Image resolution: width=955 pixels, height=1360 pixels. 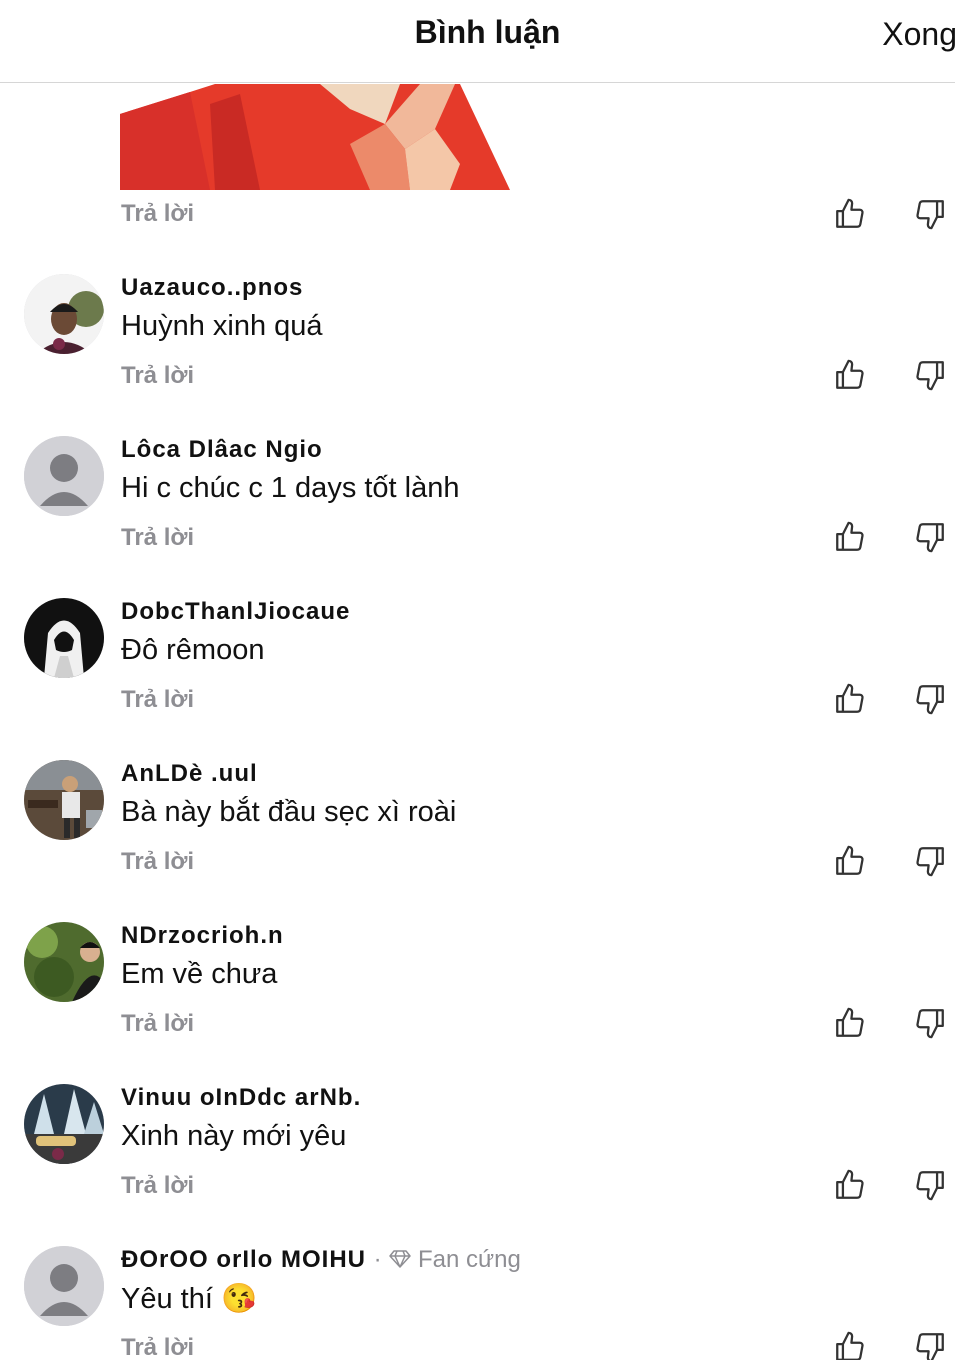 I want to click on comment-author: NDrzocrioh.n, so click(x=202, y=936).